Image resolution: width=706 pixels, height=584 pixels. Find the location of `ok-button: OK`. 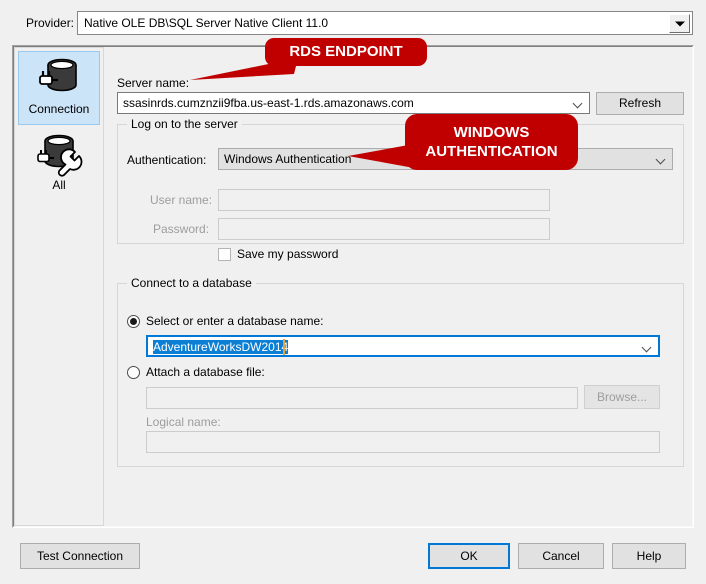

ok-button: OK is located at coordinates (469, 556).